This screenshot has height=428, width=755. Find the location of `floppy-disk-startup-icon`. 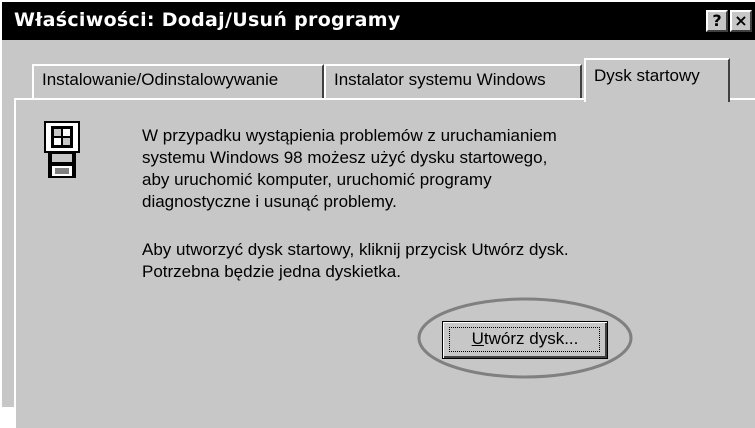

floppy-disk-startup-icon is located at coordinates (62, 149).